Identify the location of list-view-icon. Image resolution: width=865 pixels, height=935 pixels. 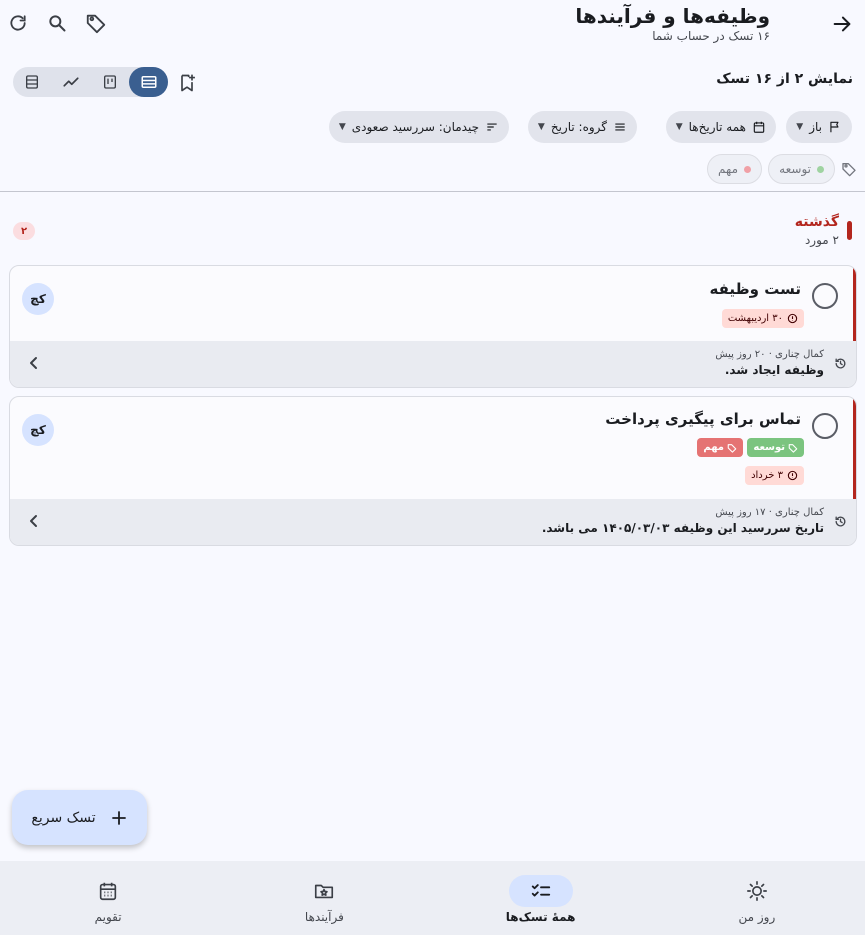
(32, 82).